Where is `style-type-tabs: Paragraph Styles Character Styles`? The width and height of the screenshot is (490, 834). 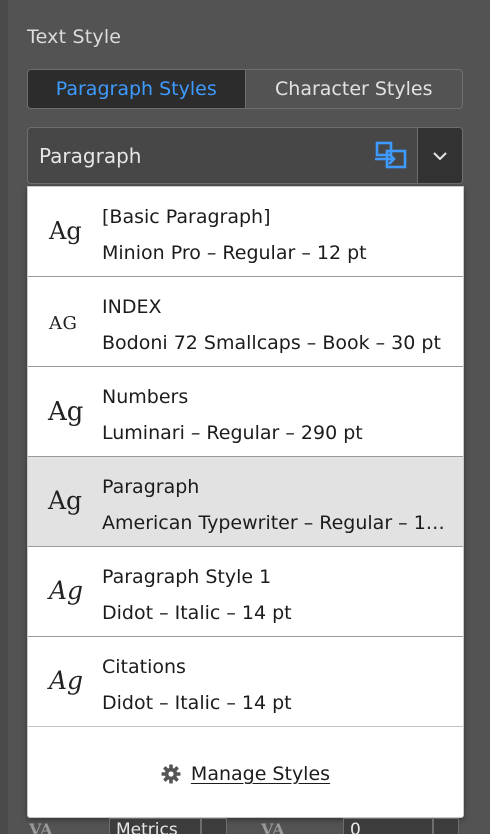
style-type-tabs: Paragraph Styles Character Styles is located at coordinates (245, 89).